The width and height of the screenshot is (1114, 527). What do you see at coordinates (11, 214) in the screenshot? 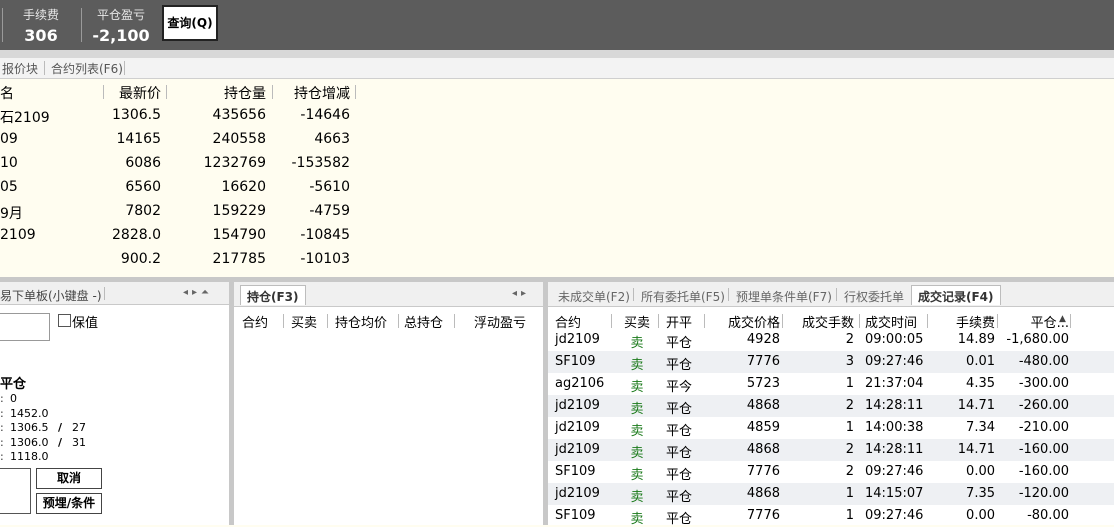
I see `quote-contract-name: 9月` at bounding box center [11, 214].